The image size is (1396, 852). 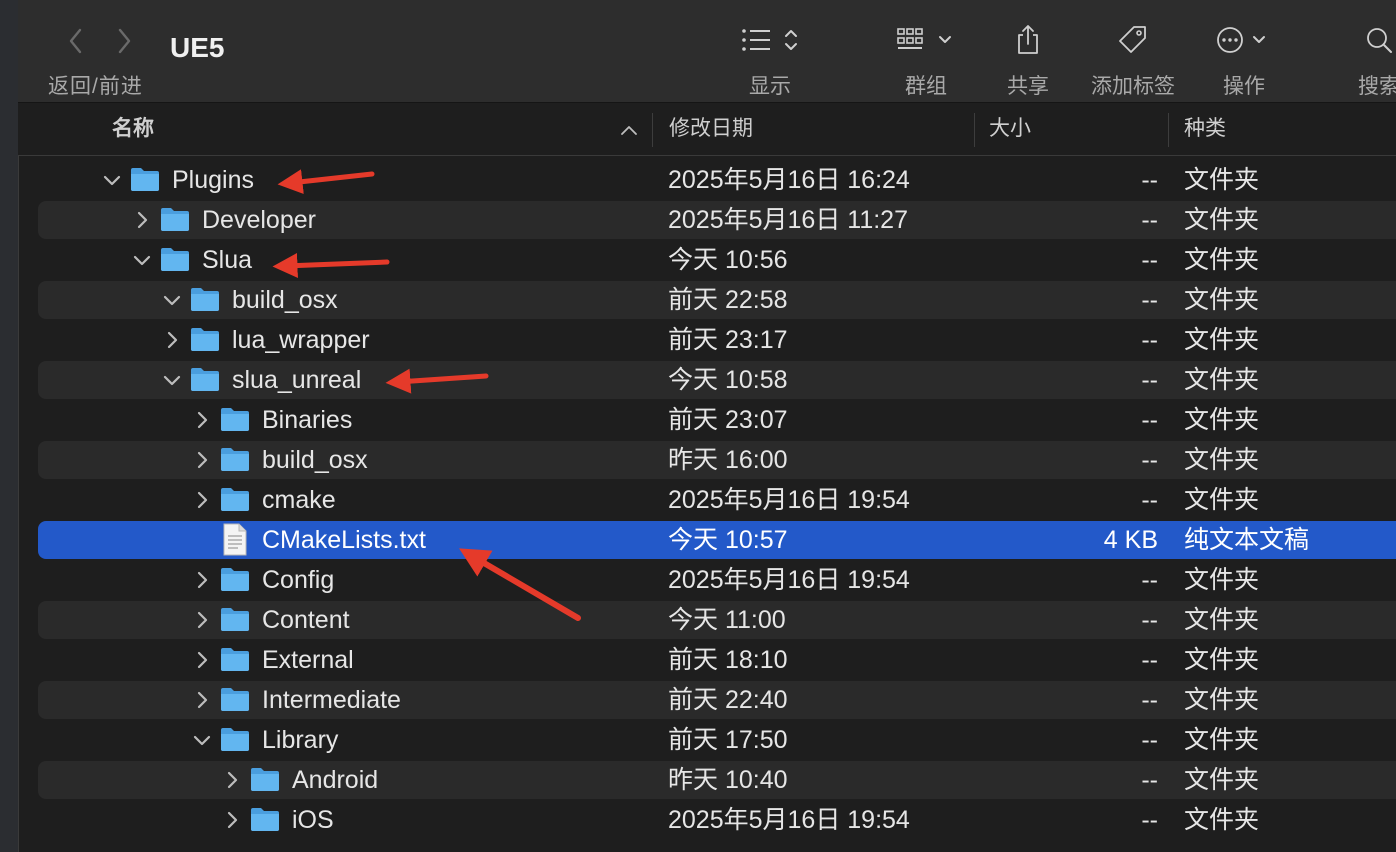 I want to click on folder-row: slua_unreal 今天 10:58 -- 文件夹, so click(x=717, y=380).